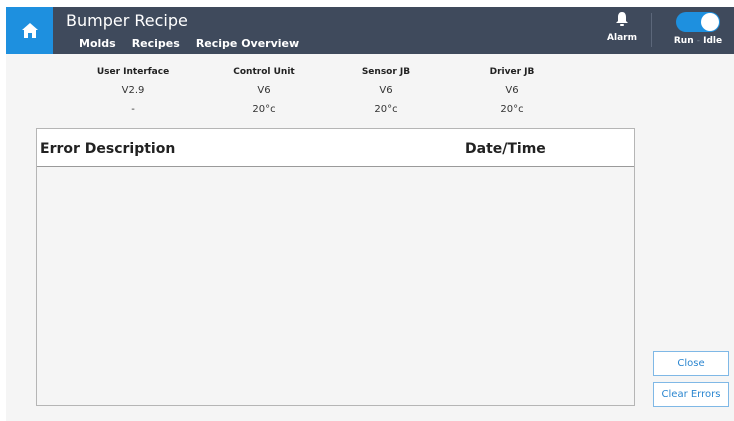  I want to click on close-button: Close, so click(691, 363).